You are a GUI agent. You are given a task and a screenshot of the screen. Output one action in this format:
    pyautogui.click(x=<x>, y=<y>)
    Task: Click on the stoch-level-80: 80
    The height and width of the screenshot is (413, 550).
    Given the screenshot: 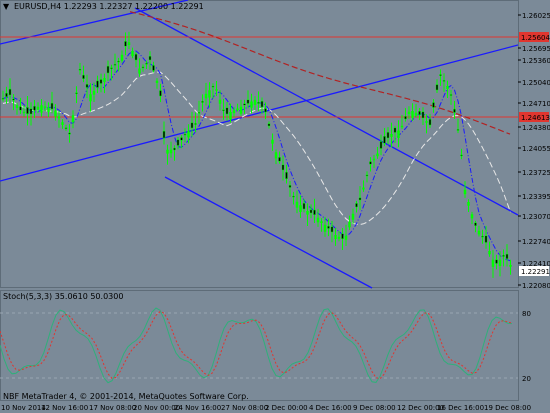 What is the action you would take?
    pyautogui.click(x=526, y=314)
    